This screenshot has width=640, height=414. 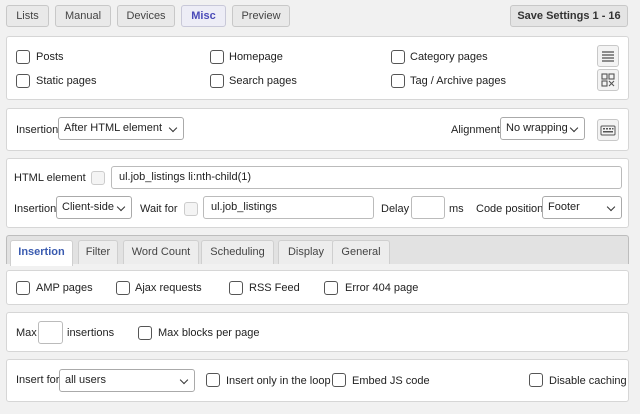 I want to click on insertion-select-value: After HTML element, so click(x=113, y=128).